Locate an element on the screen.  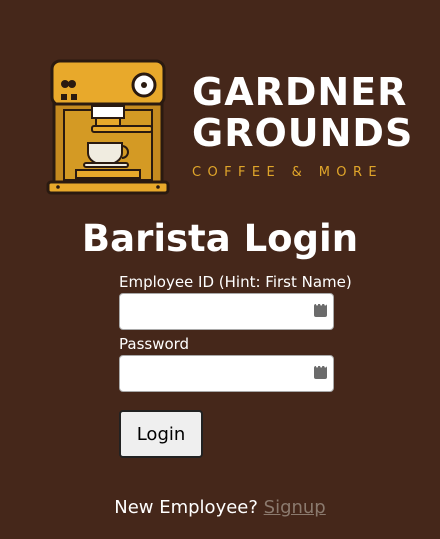
employee-id-input is located at coordinates (226, 311).